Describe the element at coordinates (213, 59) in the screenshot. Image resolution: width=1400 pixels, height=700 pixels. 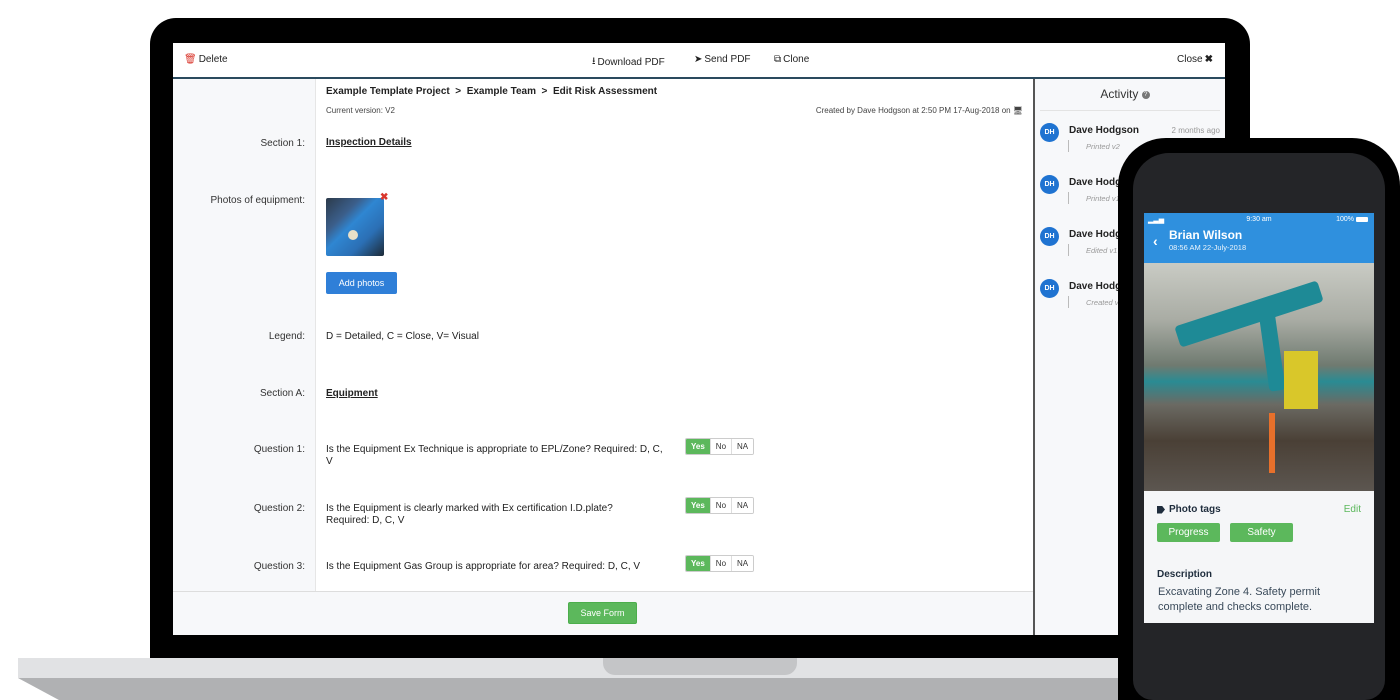
I see `delete-label: Delete` at that location.